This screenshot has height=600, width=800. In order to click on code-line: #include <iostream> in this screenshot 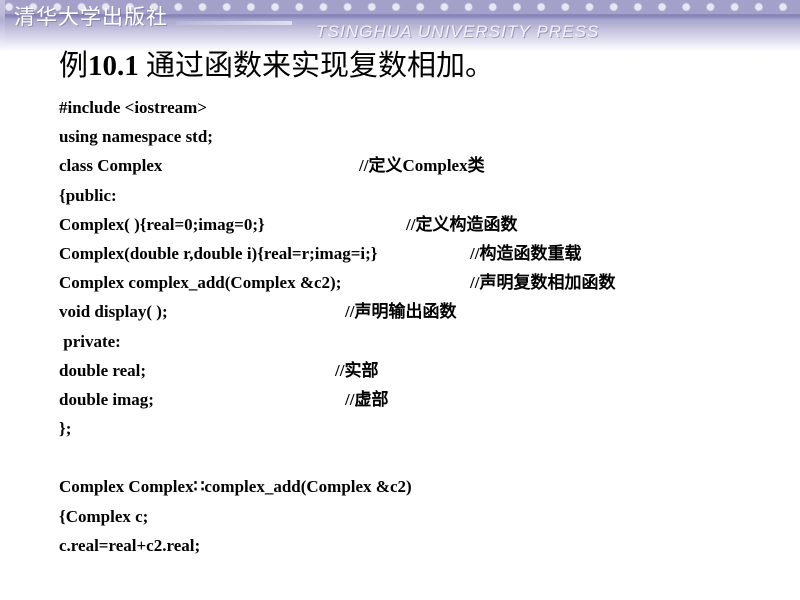, I will do `click(424, 107)`.